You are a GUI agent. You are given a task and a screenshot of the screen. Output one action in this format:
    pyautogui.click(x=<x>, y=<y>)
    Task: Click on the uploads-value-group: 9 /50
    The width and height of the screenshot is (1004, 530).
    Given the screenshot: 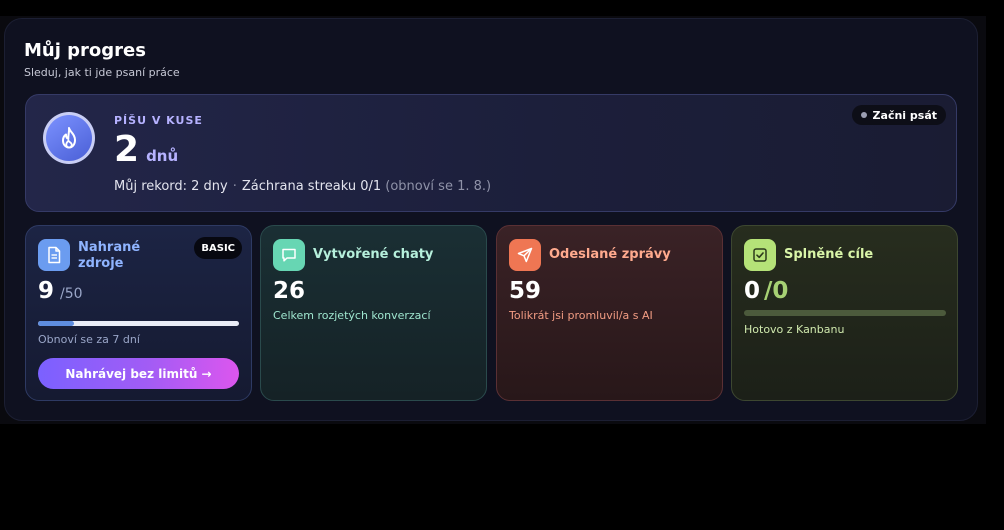 What is the action you would take?
    pyautogui.click(x=60, y=291)
    